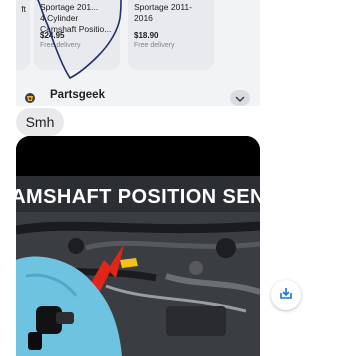 Image resolution: width=348 pixels, height=356 pixels. What do you see at coordinates (23, 9) in the screenshot?
I see `product-title: ft` at bounding box center [23, 9].